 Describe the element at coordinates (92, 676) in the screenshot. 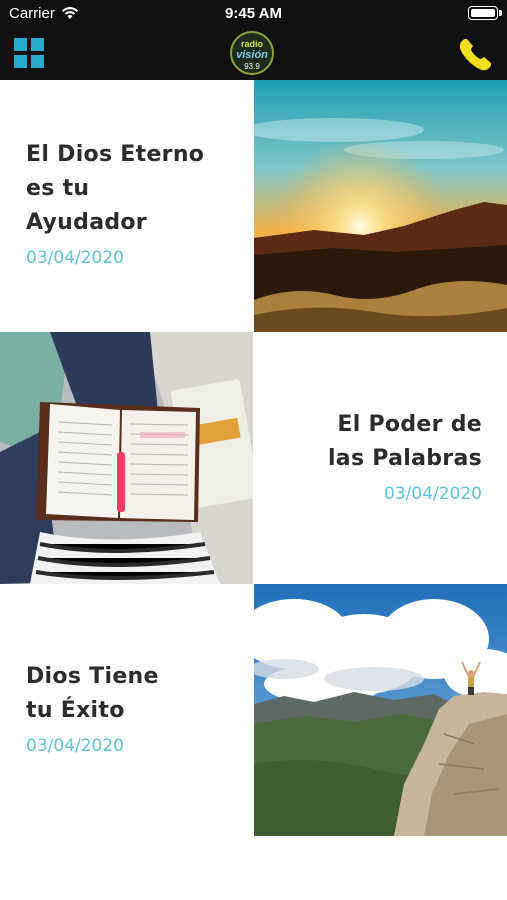

I see `title-line: Dios Tiene` at that location.